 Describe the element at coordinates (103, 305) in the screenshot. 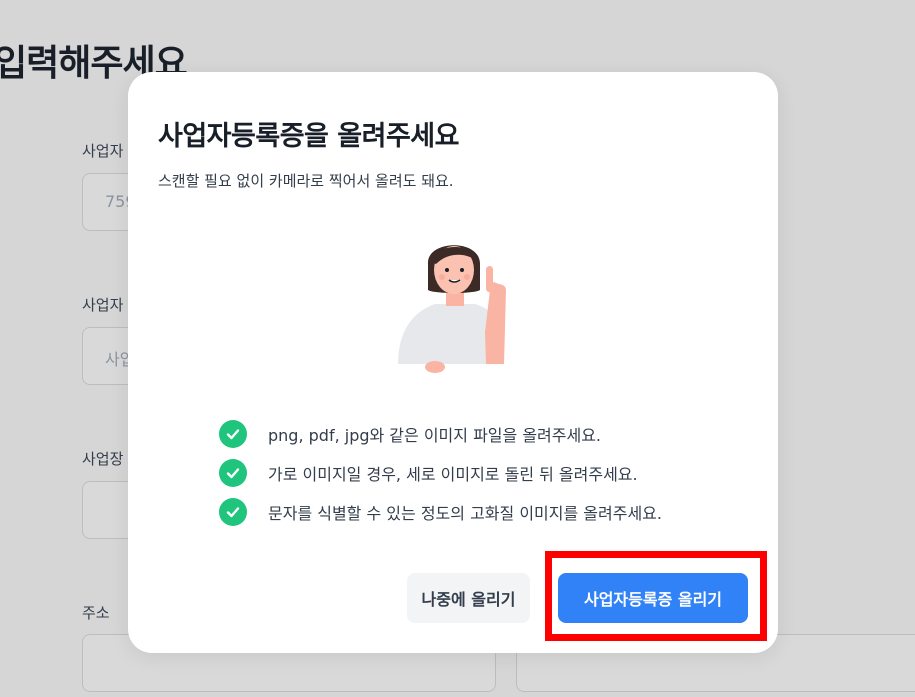

I see `field-label-business-name: 사업자` at that location.